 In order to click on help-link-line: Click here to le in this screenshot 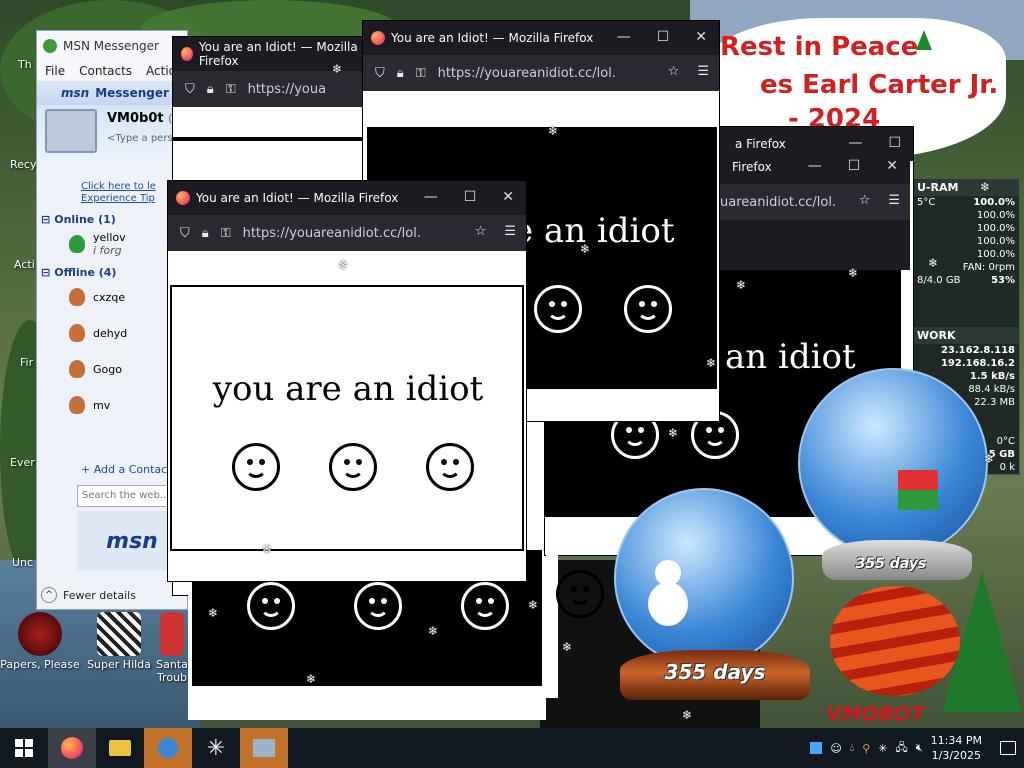, I will do `click(118, 186)`.